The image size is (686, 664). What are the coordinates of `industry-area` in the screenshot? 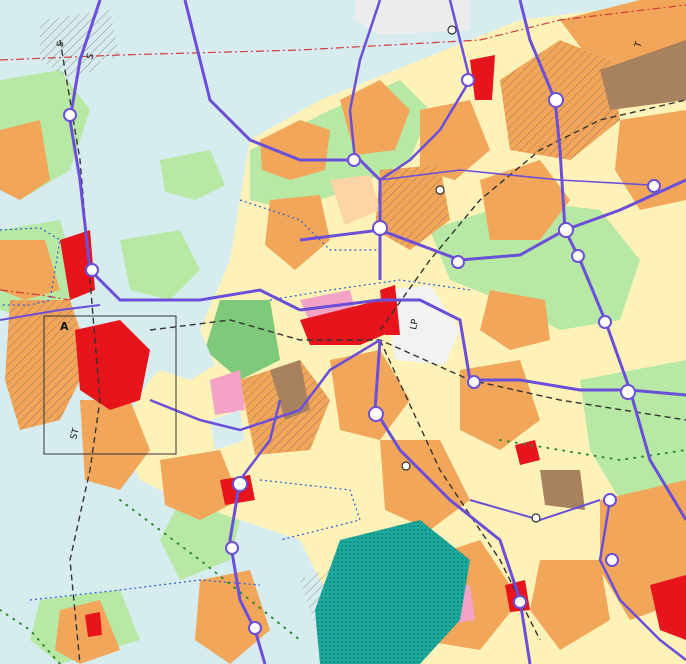 It's located at (562, 490).